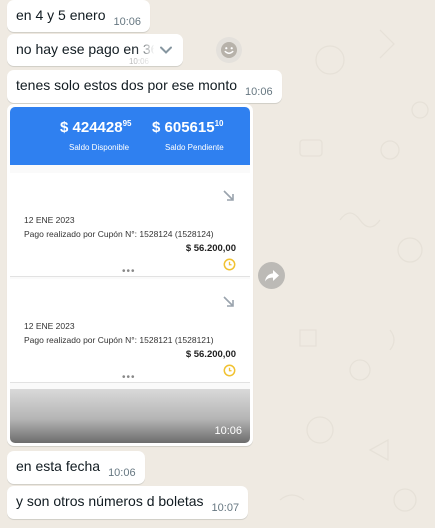 This screenshot has width=435, height=528. I want to click on forward-icon, so click(271, 275).